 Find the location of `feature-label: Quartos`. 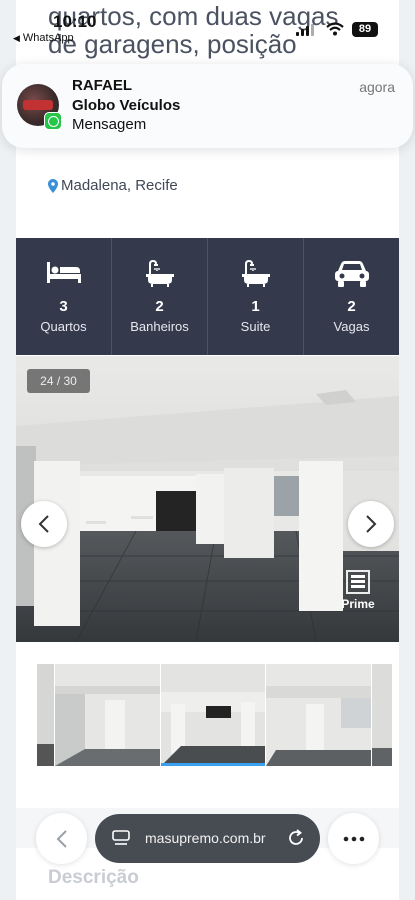

feature-label: Quartos is located at coordinates (63, 326).